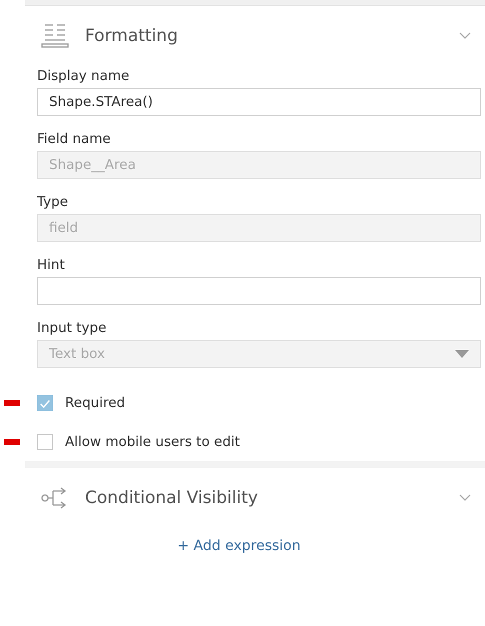  Describe the element at coordinates (259, 102) in the screenshot. I see `input-field: Shape.STArea()` at that location.